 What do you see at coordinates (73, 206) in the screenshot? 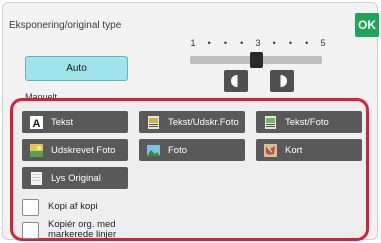
I see `checkbox-label: Kopi af kopi` at bounding box center [73, 206].